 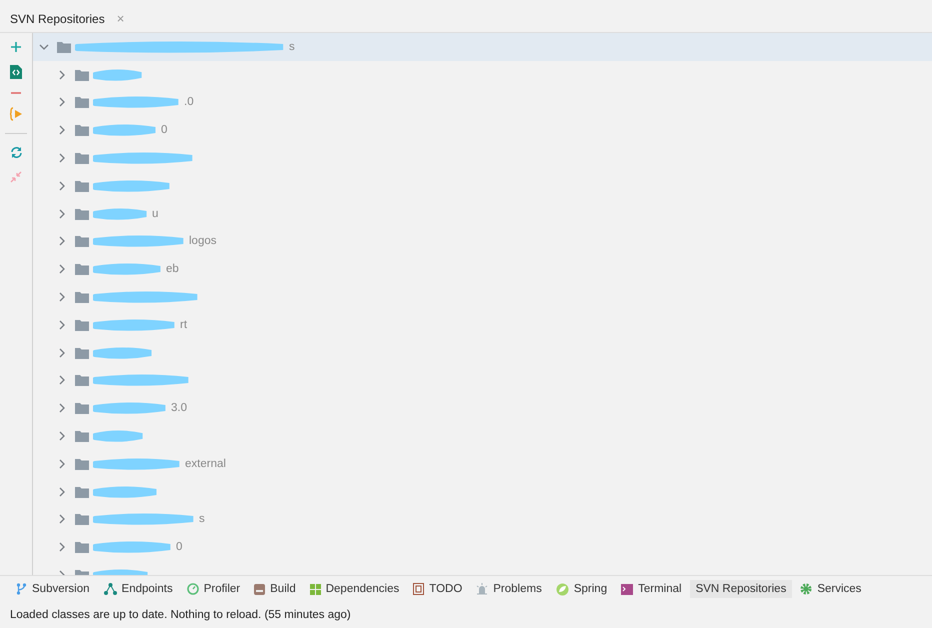 What do you see at coordinates (202, 241) in the screenshot?
I see `folder-name: logos` at bounding box center [202, 241].